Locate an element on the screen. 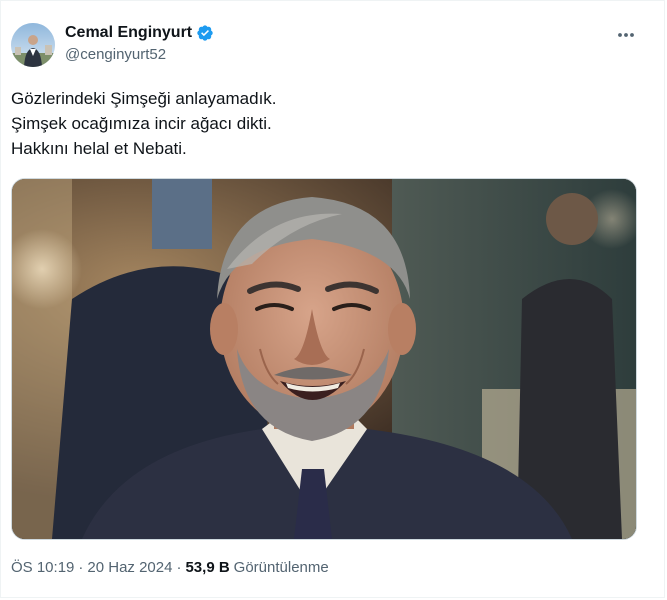  author-avatar is located at coordinates (33, 45).